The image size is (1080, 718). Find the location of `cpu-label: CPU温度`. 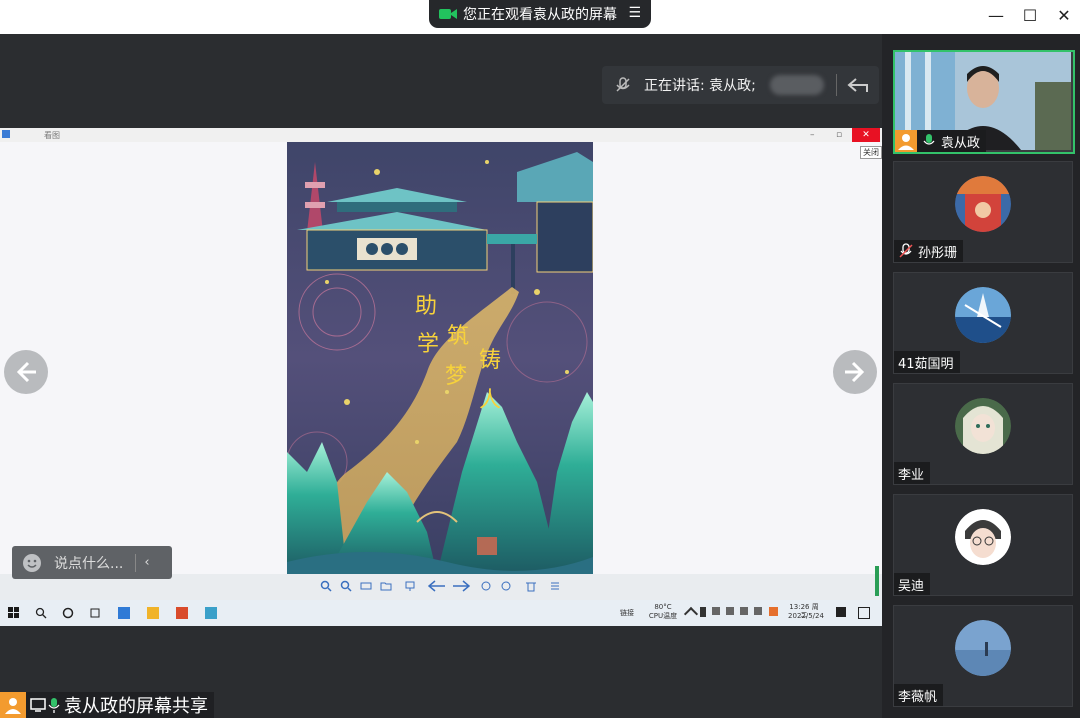

cpu-label: CPU温度 is located at coordinates (663, 616).